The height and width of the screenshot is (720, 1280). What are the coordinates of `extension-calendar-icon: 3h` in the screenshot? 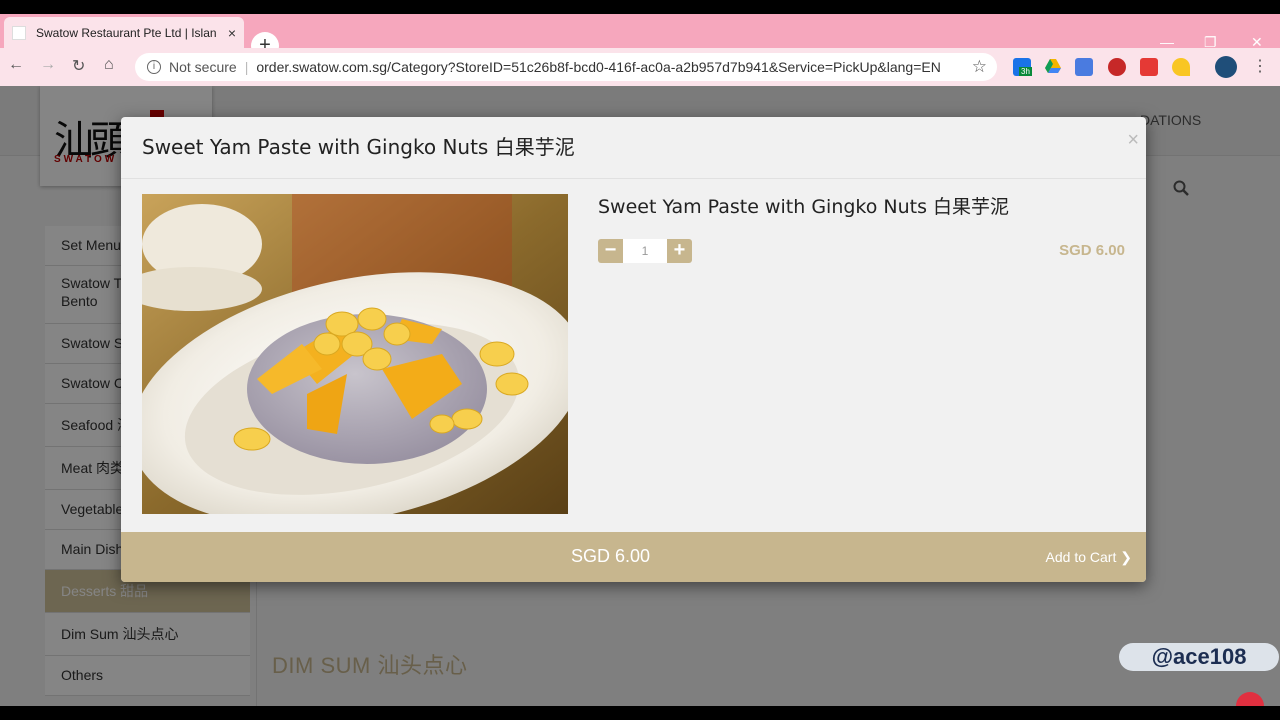 It's located at (1022, 67).